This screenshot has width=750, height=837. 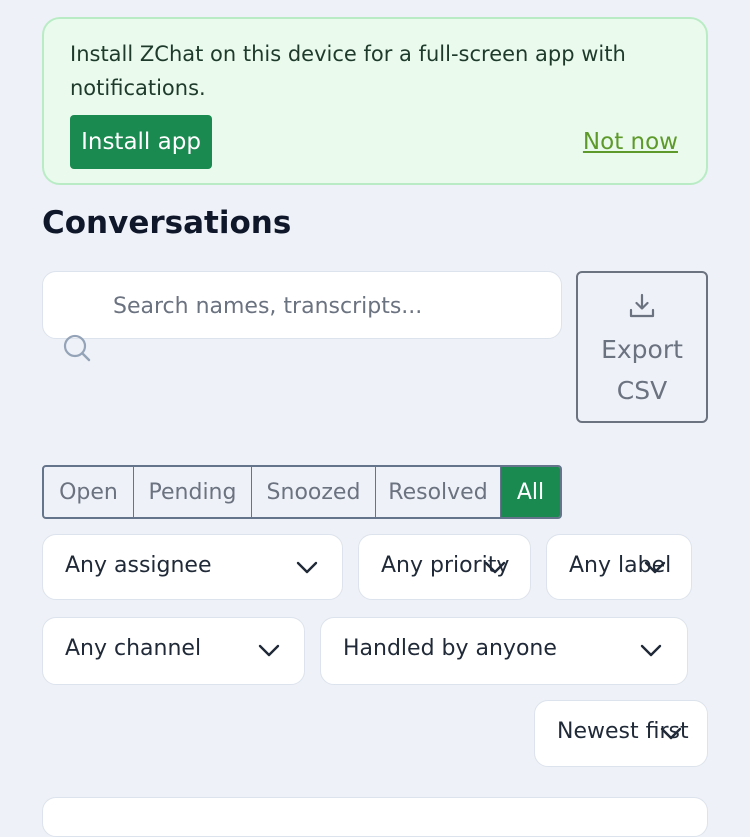 What do you see at coordinates (133, 648) in the screenshot?
I see `channel-select-value: Any channel` at bounding box center [133, 648].